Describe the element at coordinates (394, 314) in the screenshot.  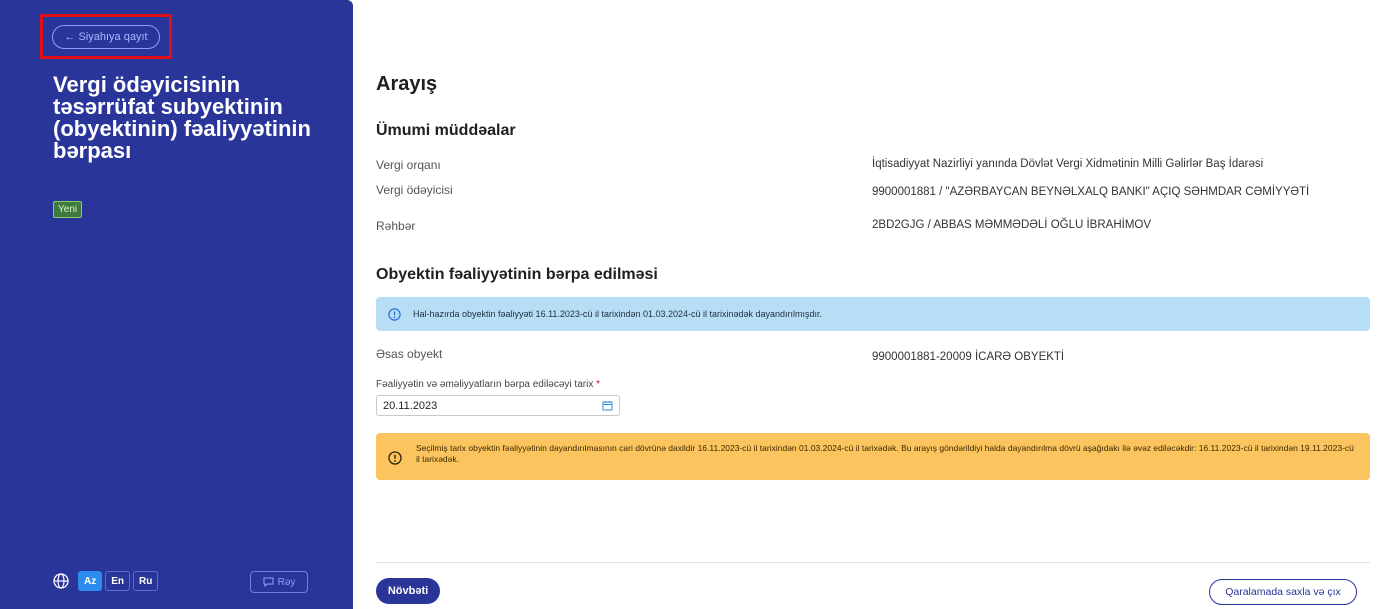
I see `info-icon` at that location.